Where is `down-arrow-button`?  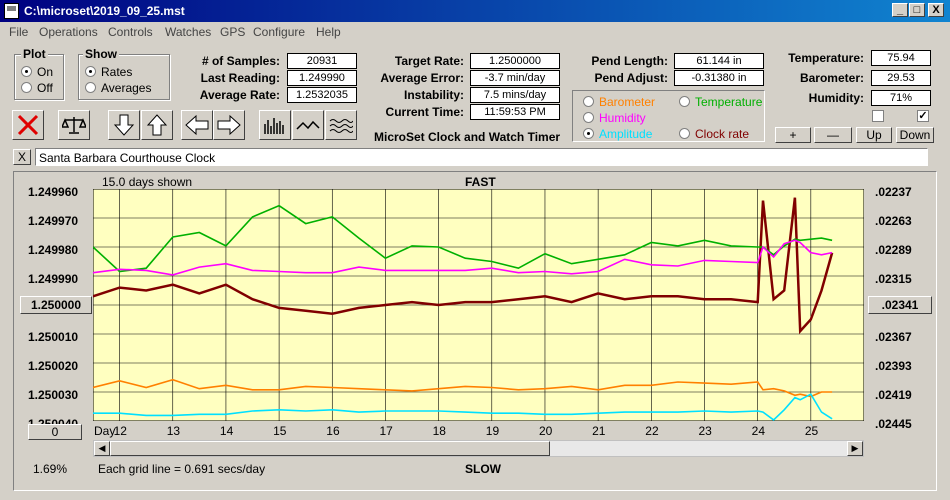
down-arrow-button is located at coordinates (124, 125).